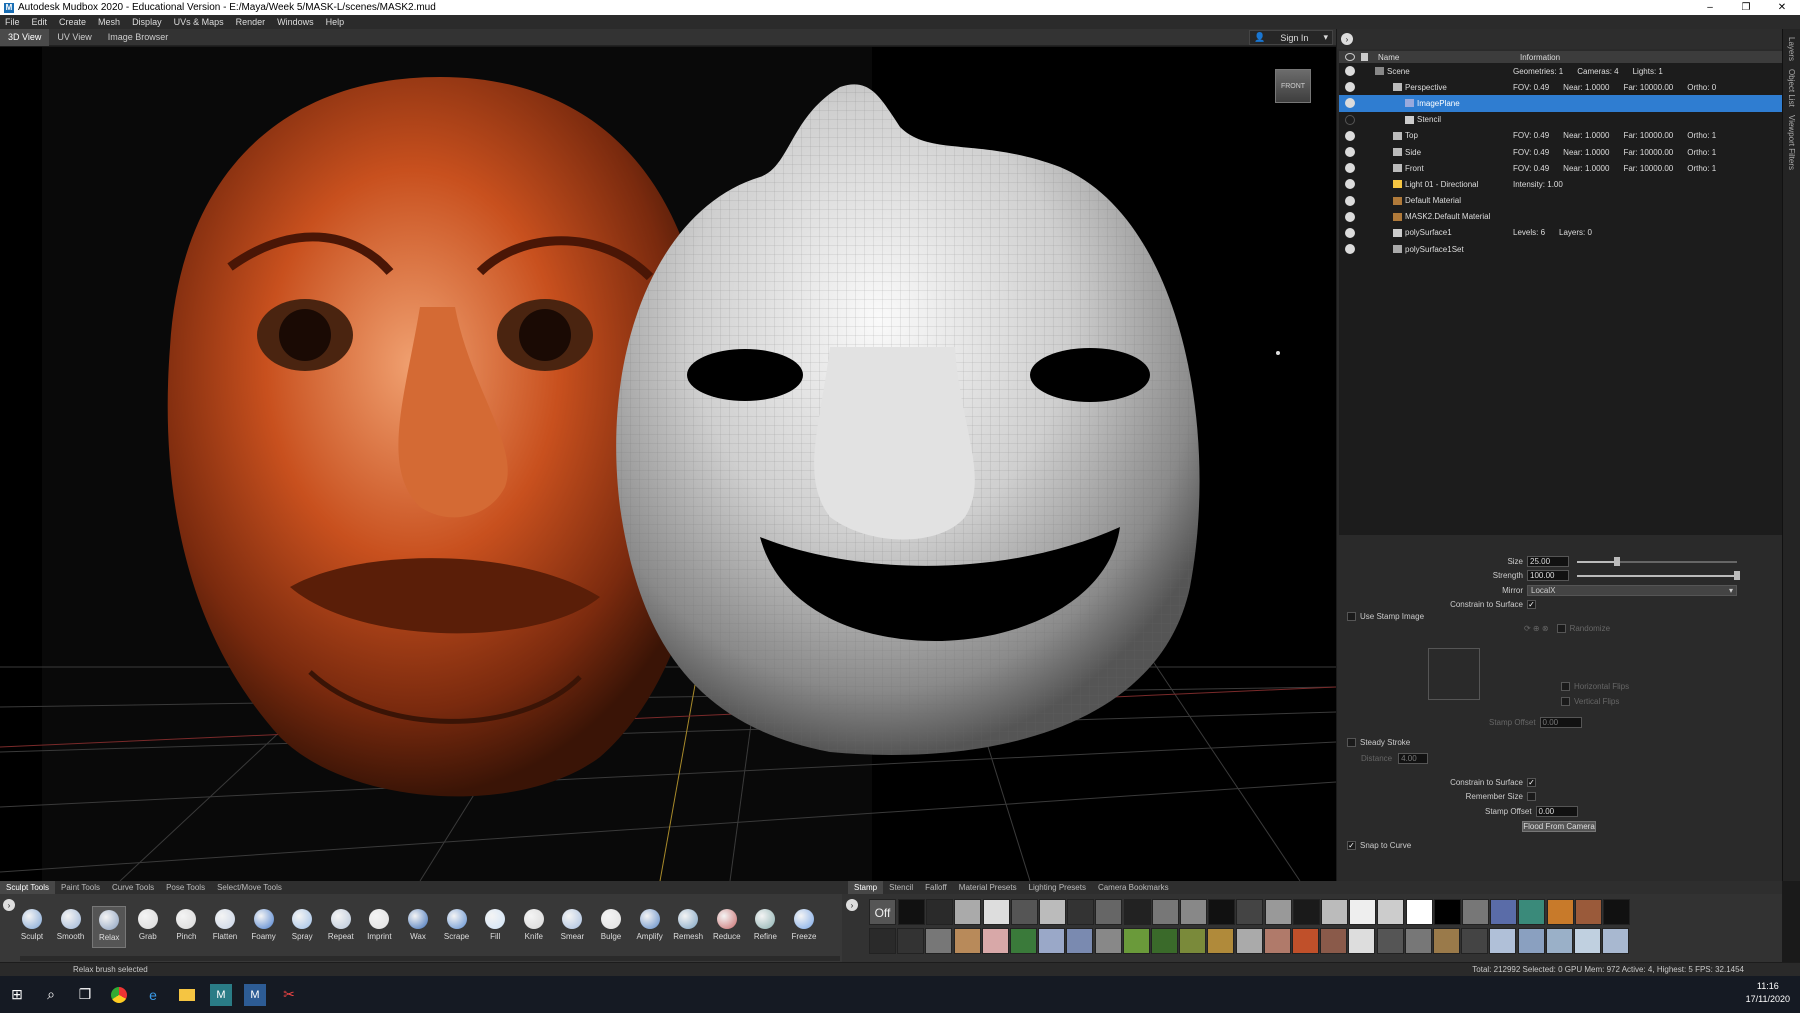 The width and height of the screenshot is (1800, 1013). Describe the element at coordinates (85, 995) in the screenshot. I see `task-view-icon: ❐` at that location.